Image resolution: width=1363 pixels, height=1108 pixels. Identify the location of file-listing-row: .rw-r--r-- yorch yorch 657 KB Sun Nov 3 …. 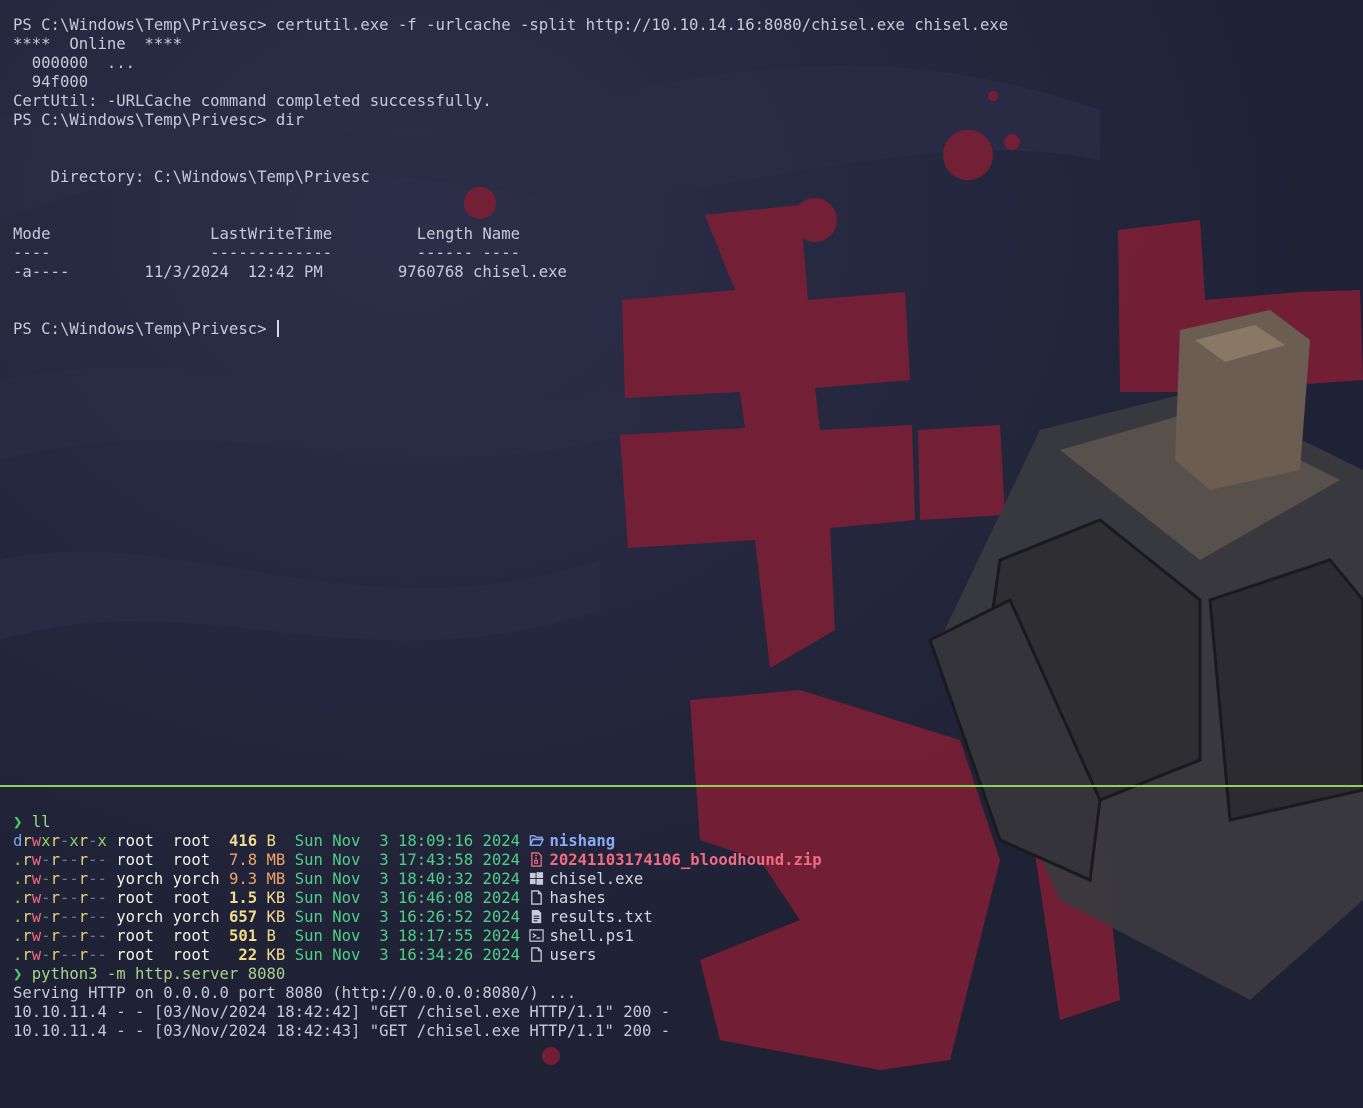
(417, 917).